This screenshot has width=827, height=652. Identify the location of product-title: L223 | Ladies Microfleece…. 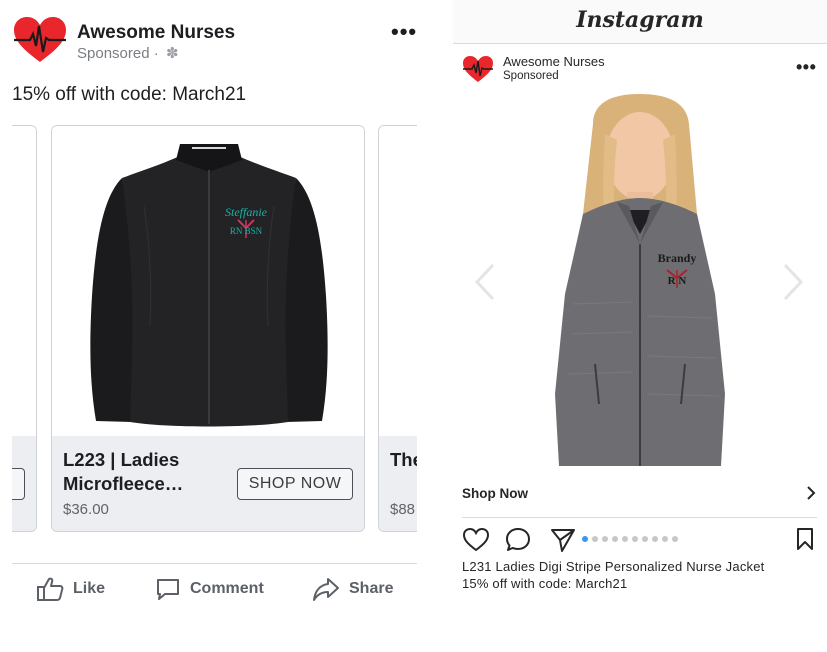
(153, 472).